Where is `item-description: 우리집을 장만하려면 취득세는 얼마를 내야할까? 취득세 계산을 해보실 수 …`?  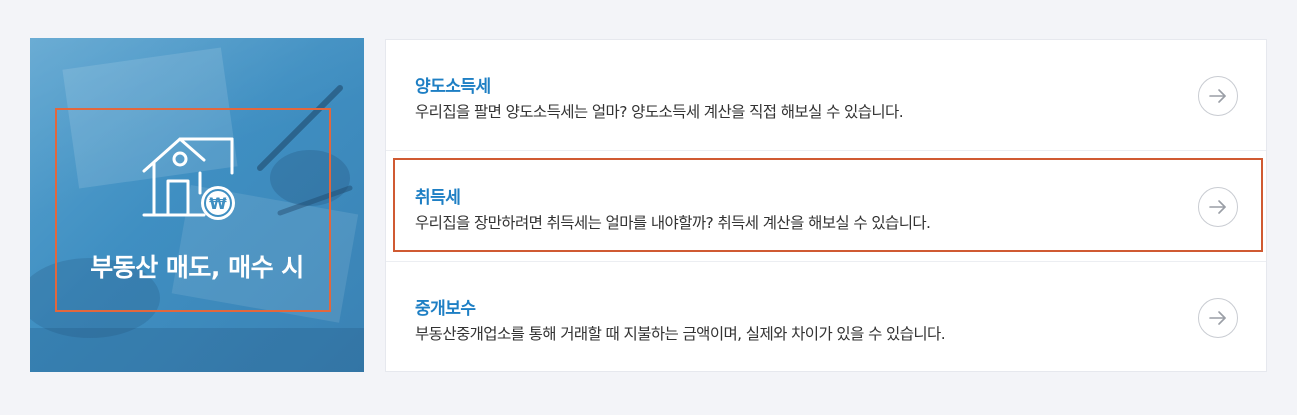
item-description: 우리집을 장만하려면 취득세는 얼마를 내야할까? 취득세 계산을 해보실 수 … is located at coordinates (673, 223).